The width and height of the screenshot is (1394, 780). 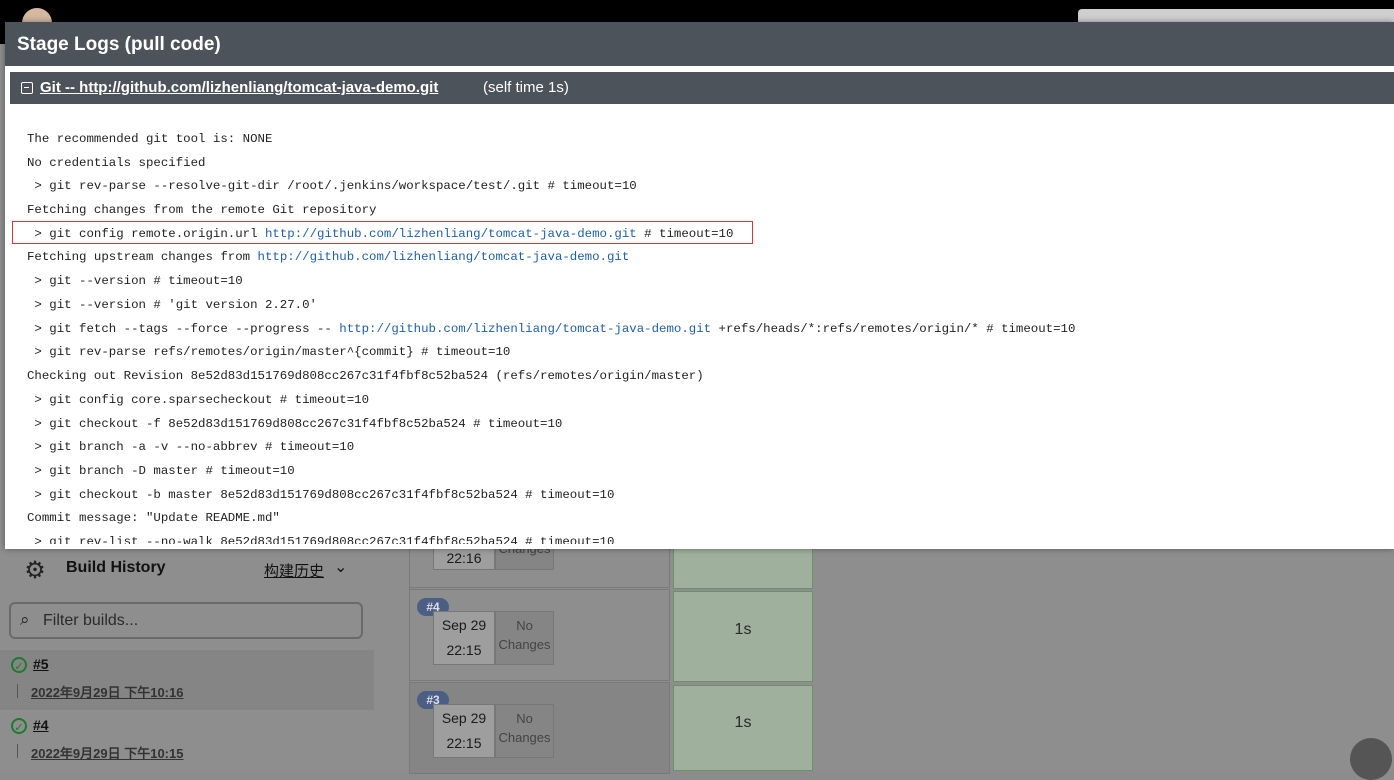 What do you see at coordinates (150, 139) in the screenshot?
I see `log-line: The recommended git tool is: NONE` at bounding box center [150, 139].